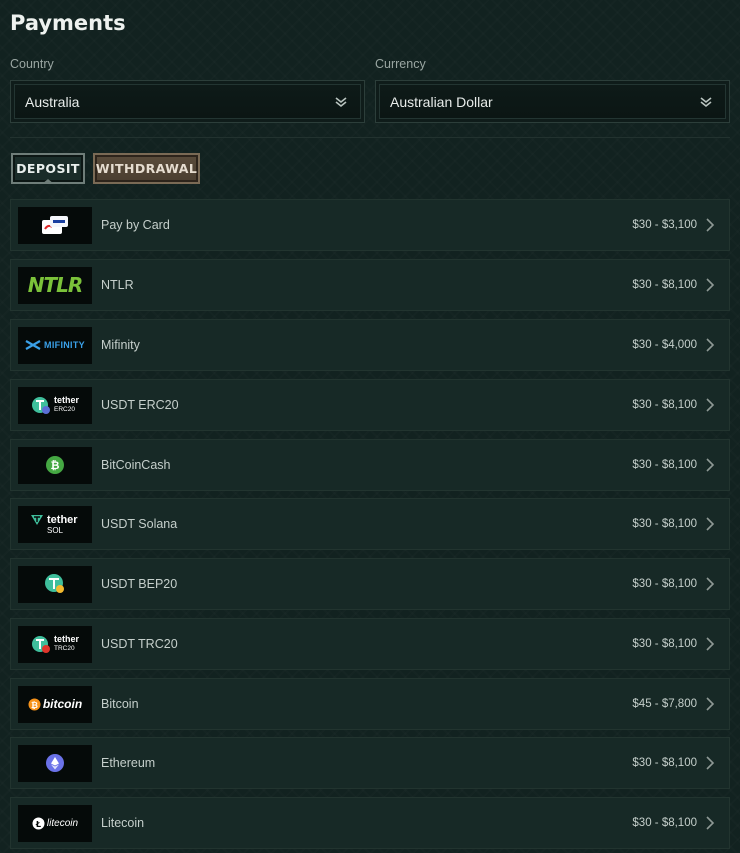  I want to click on payment-method-name: Mifinity, so click(120, 345).